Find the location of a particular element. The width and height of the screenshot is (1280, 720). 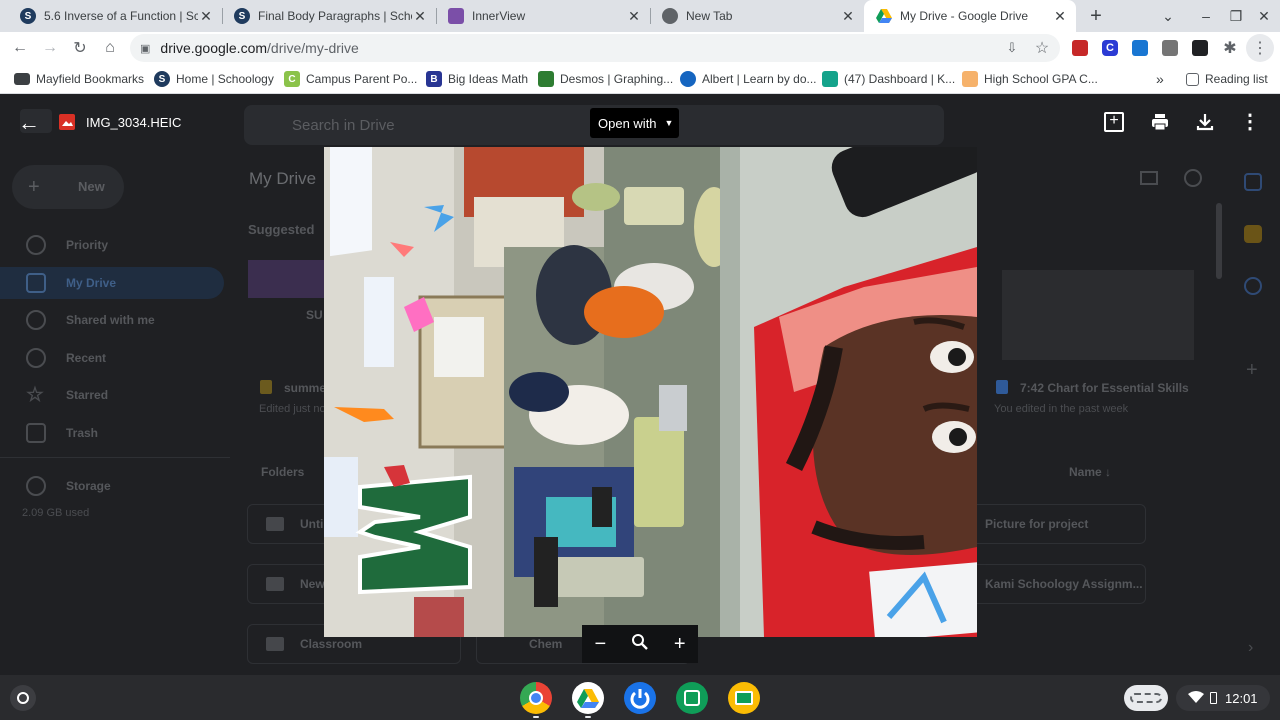

bookmark-item: S Home | Schoology is located at coordinates (214, 79).